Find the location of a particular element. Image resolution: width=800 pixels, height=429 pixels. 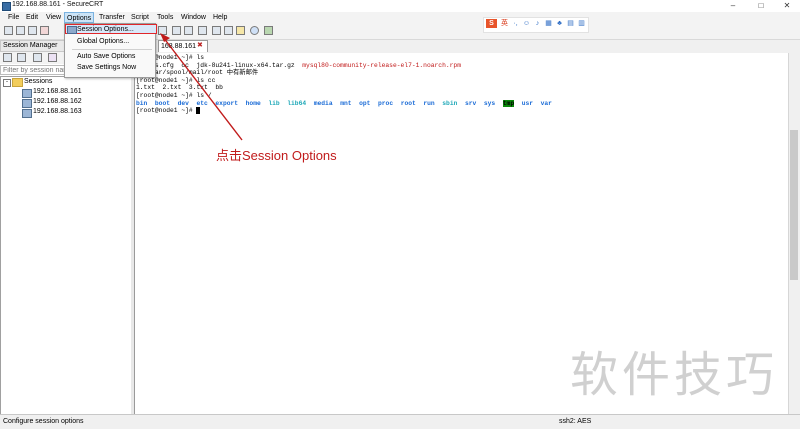

annotation-label: 点击Session Options is located at coordinates (276, 155).